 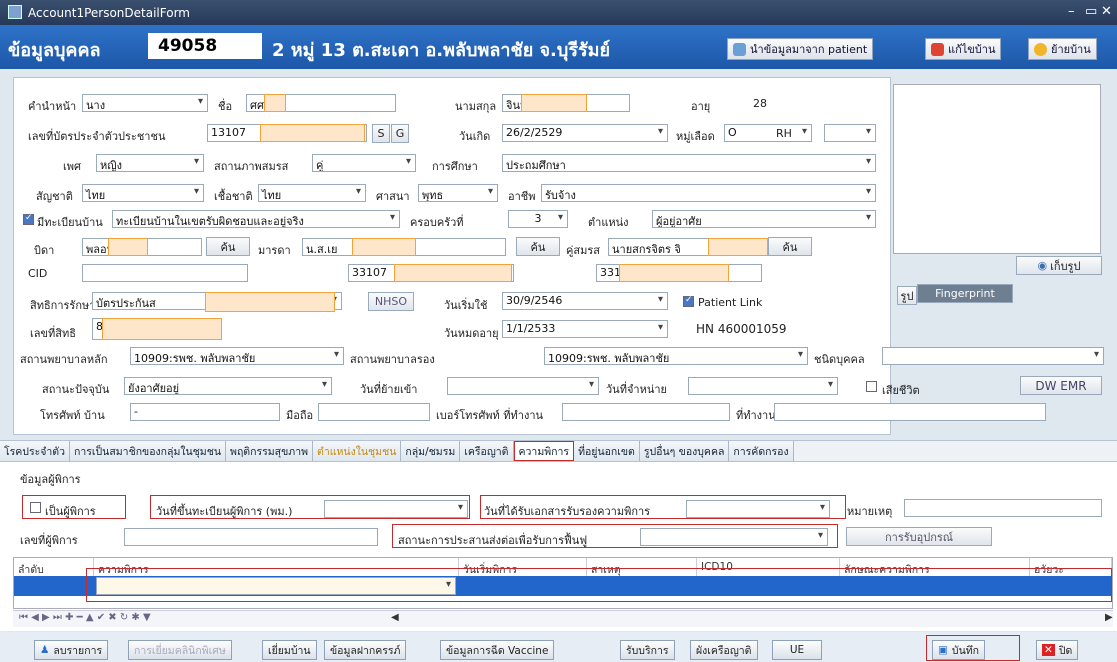 What do you see at coordinates (797, 650) in the screenshot?
I see `ue-button: UE` at bounding box center [797, 650].